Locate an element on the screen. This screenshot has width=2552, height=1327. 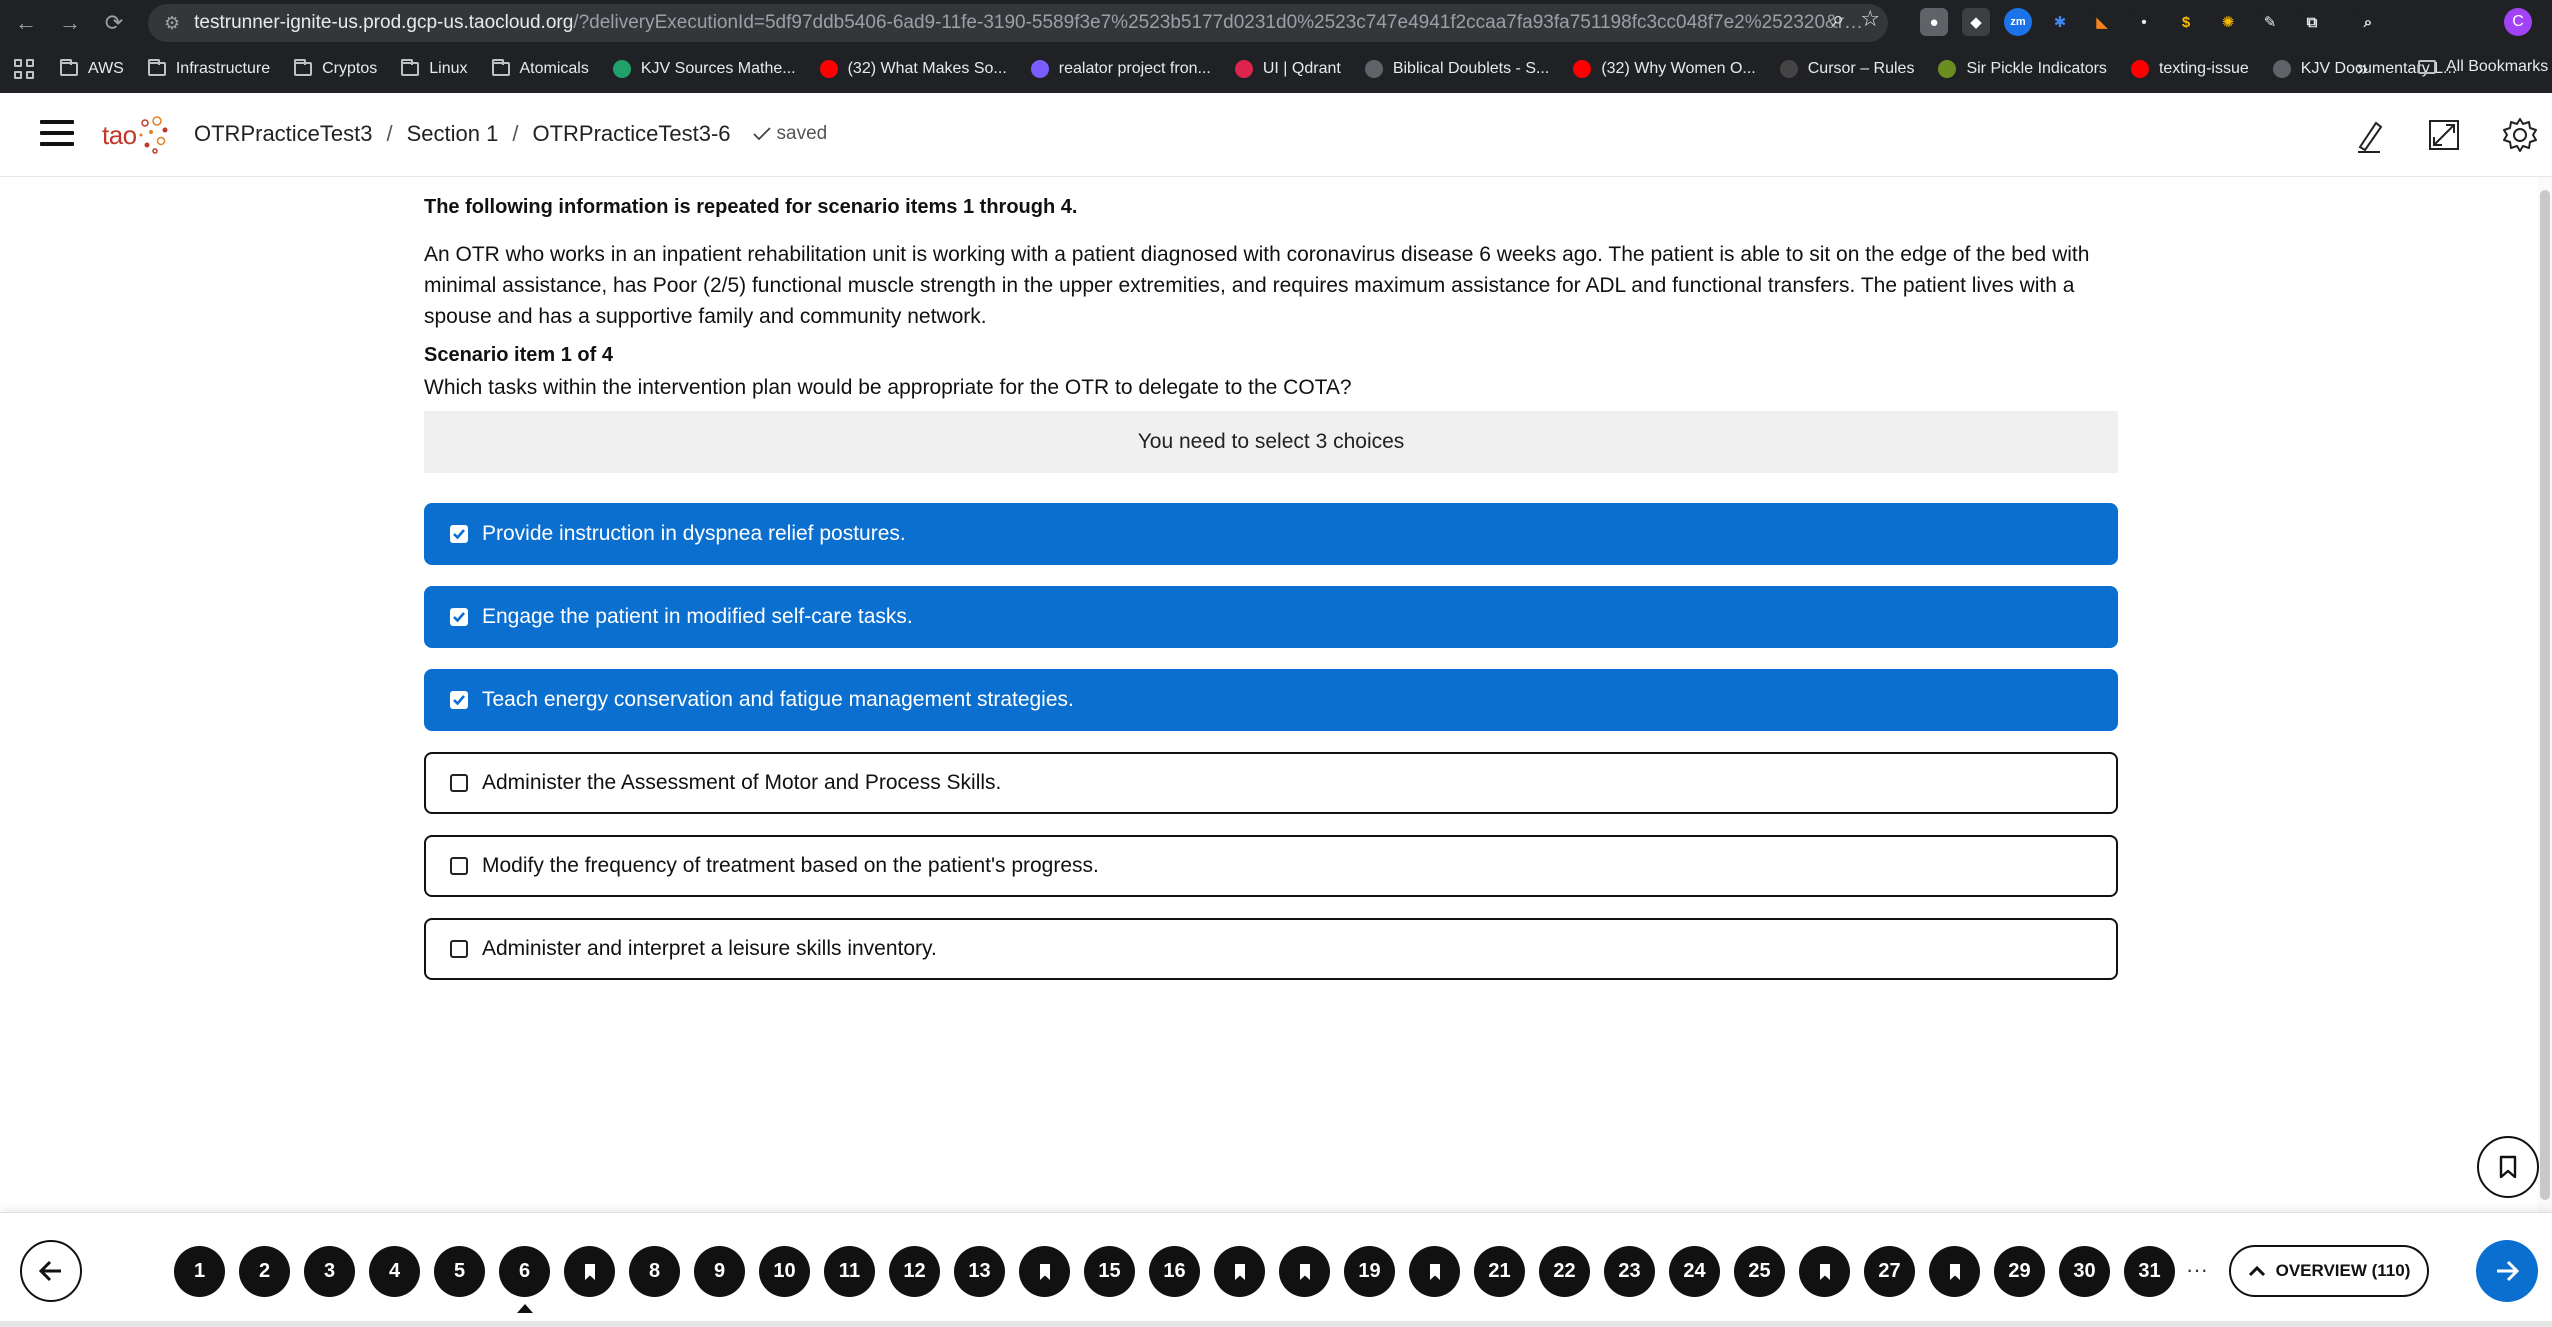
breadcrumb-section: Section 1 is located at coordinates (453, 134).